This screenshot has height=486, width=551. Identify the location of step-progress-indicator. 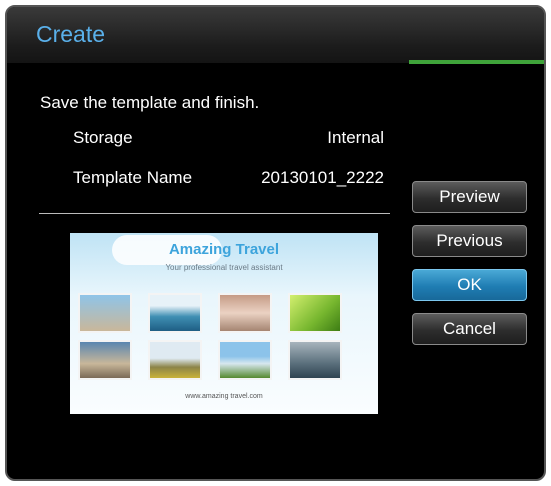
(476, 62).